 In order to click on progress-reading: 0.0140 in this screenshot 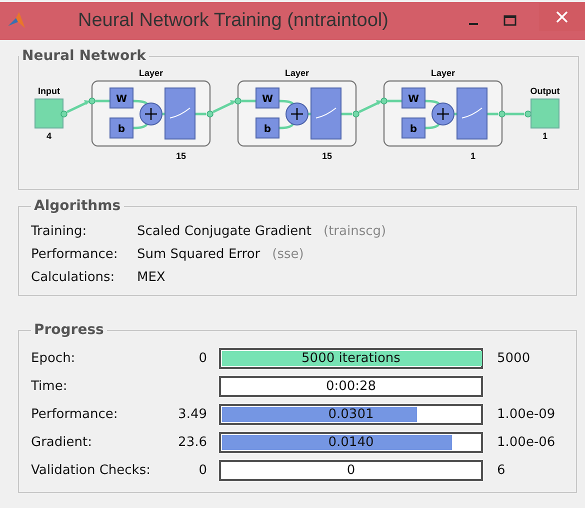, I will do `click(351, 442)`.